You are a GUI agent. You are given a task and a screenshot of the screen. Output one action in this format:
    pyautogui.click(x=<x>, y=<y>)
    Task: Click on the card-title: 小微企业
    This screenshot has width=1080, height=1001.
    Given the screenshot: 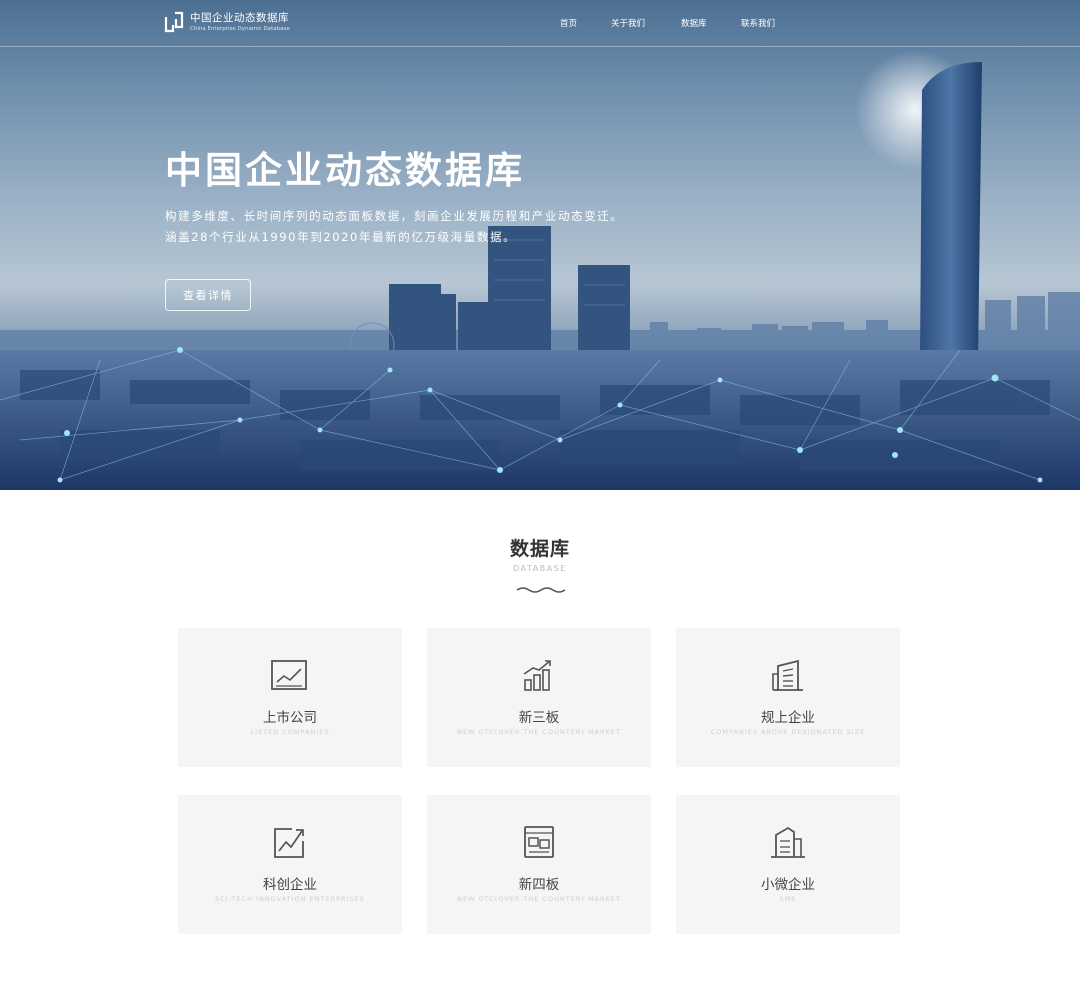 What is the action you would take?
    pyautogui.click(x=788, y=885)
    